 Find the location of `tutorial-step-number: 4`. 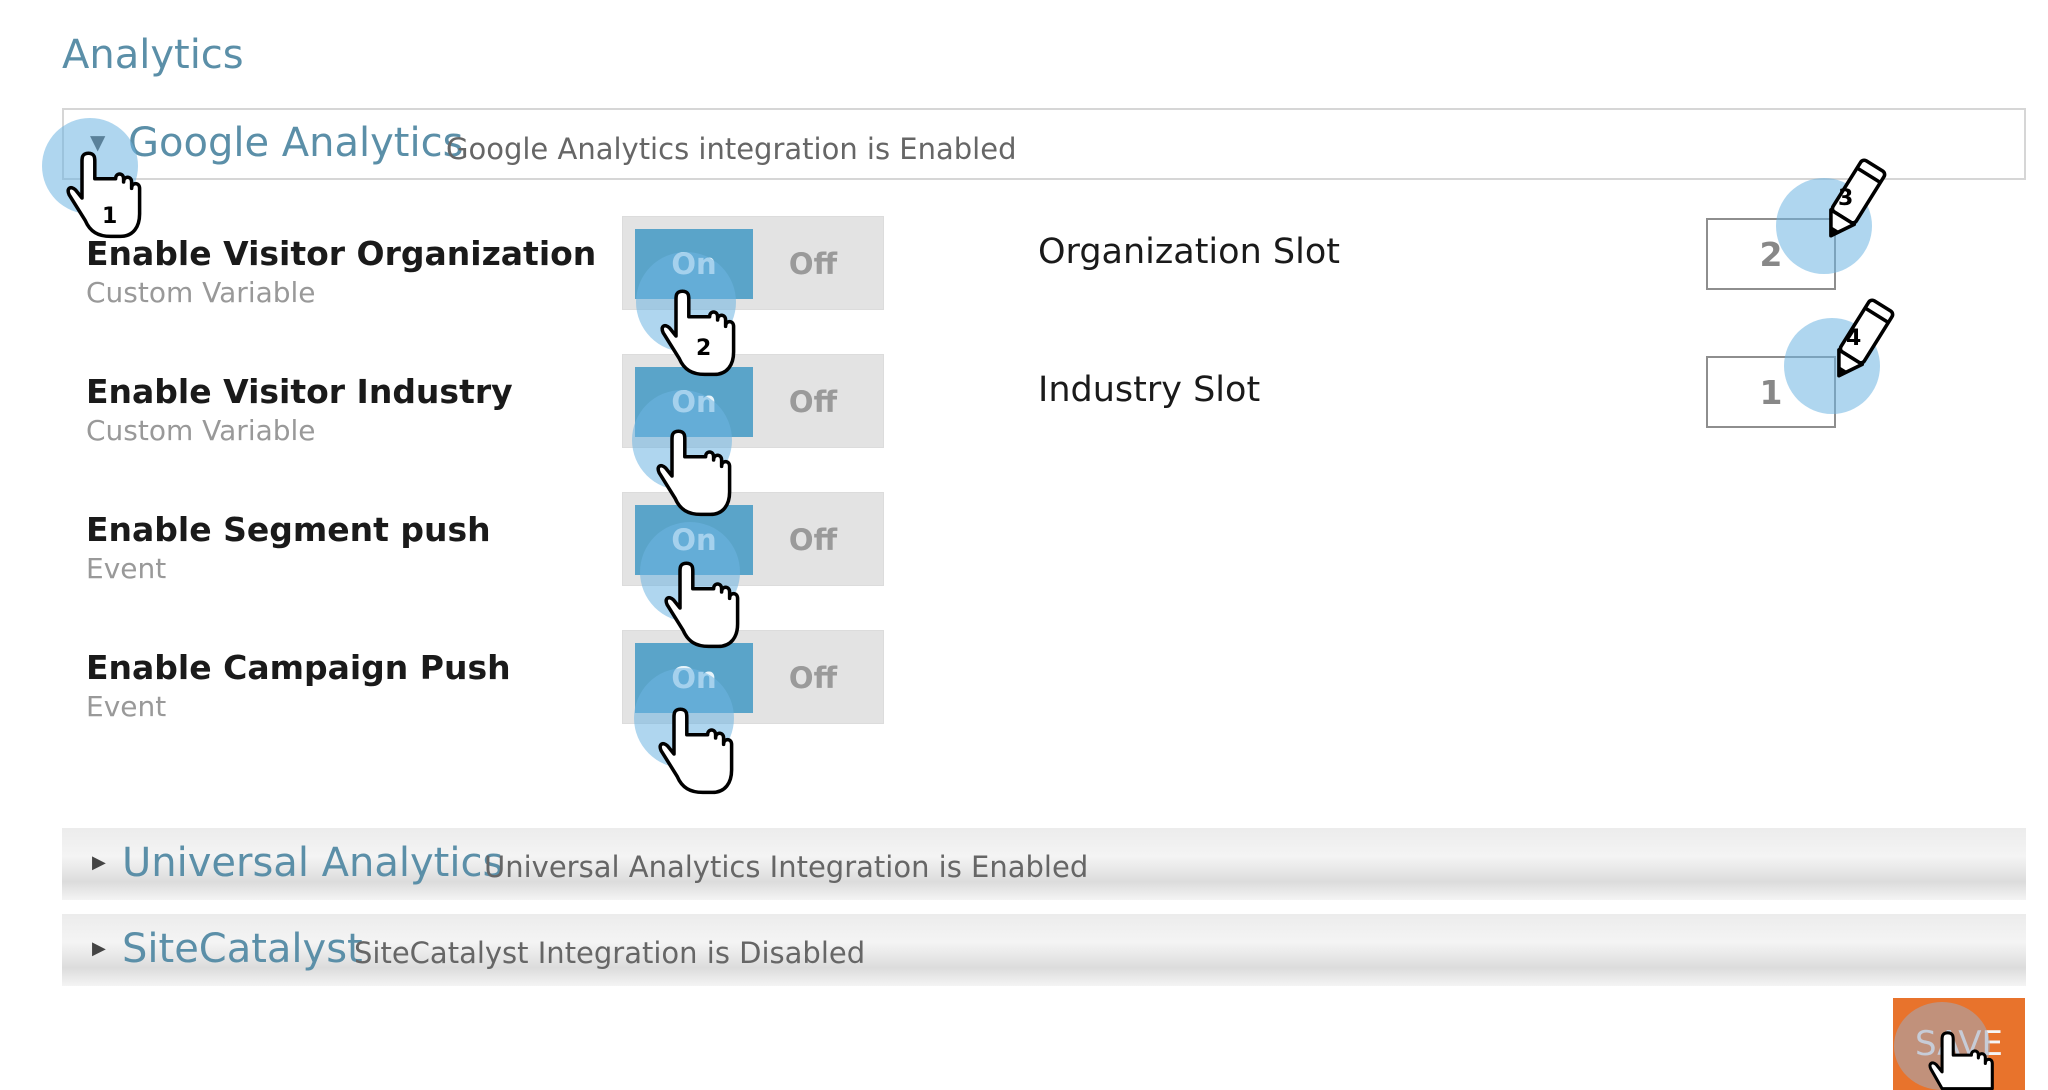

tutorial-step-number: 4 is located at coordinates (1854, 338).